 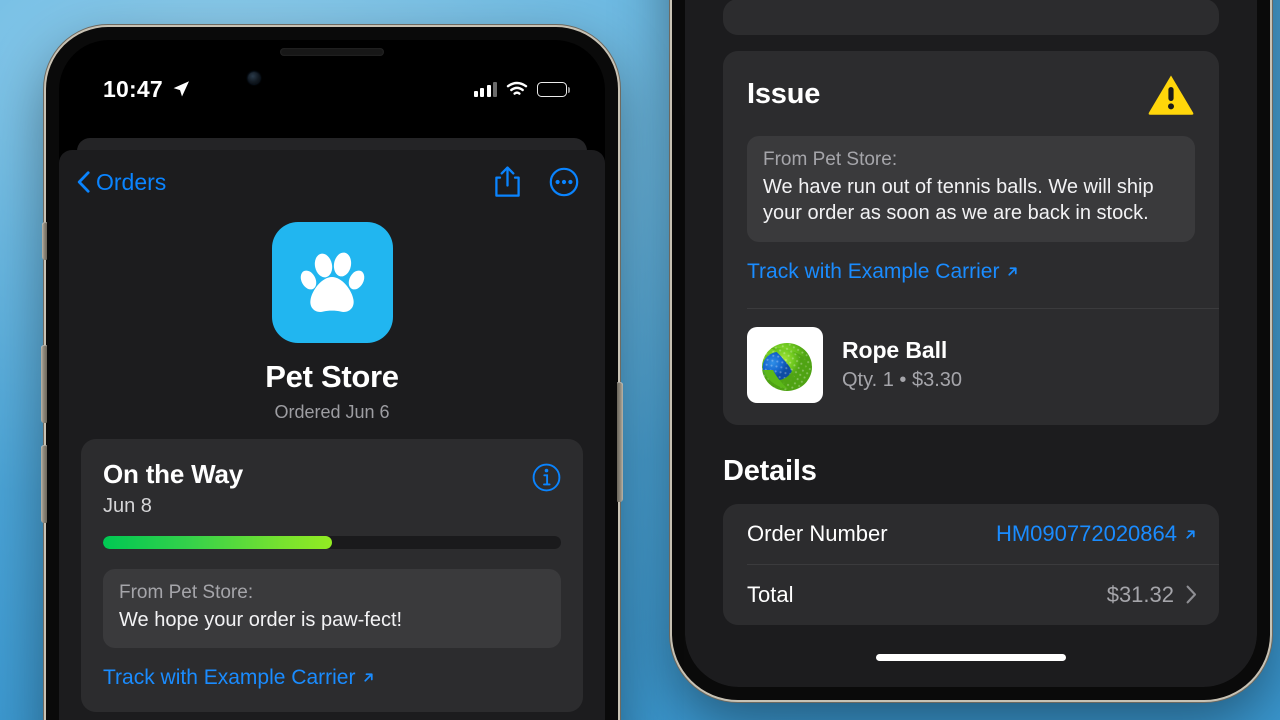 What do you see at coordinates (895, 350) in the screenshot?
I see `product-name: Rope Ball` at bounding box center [895, 350].